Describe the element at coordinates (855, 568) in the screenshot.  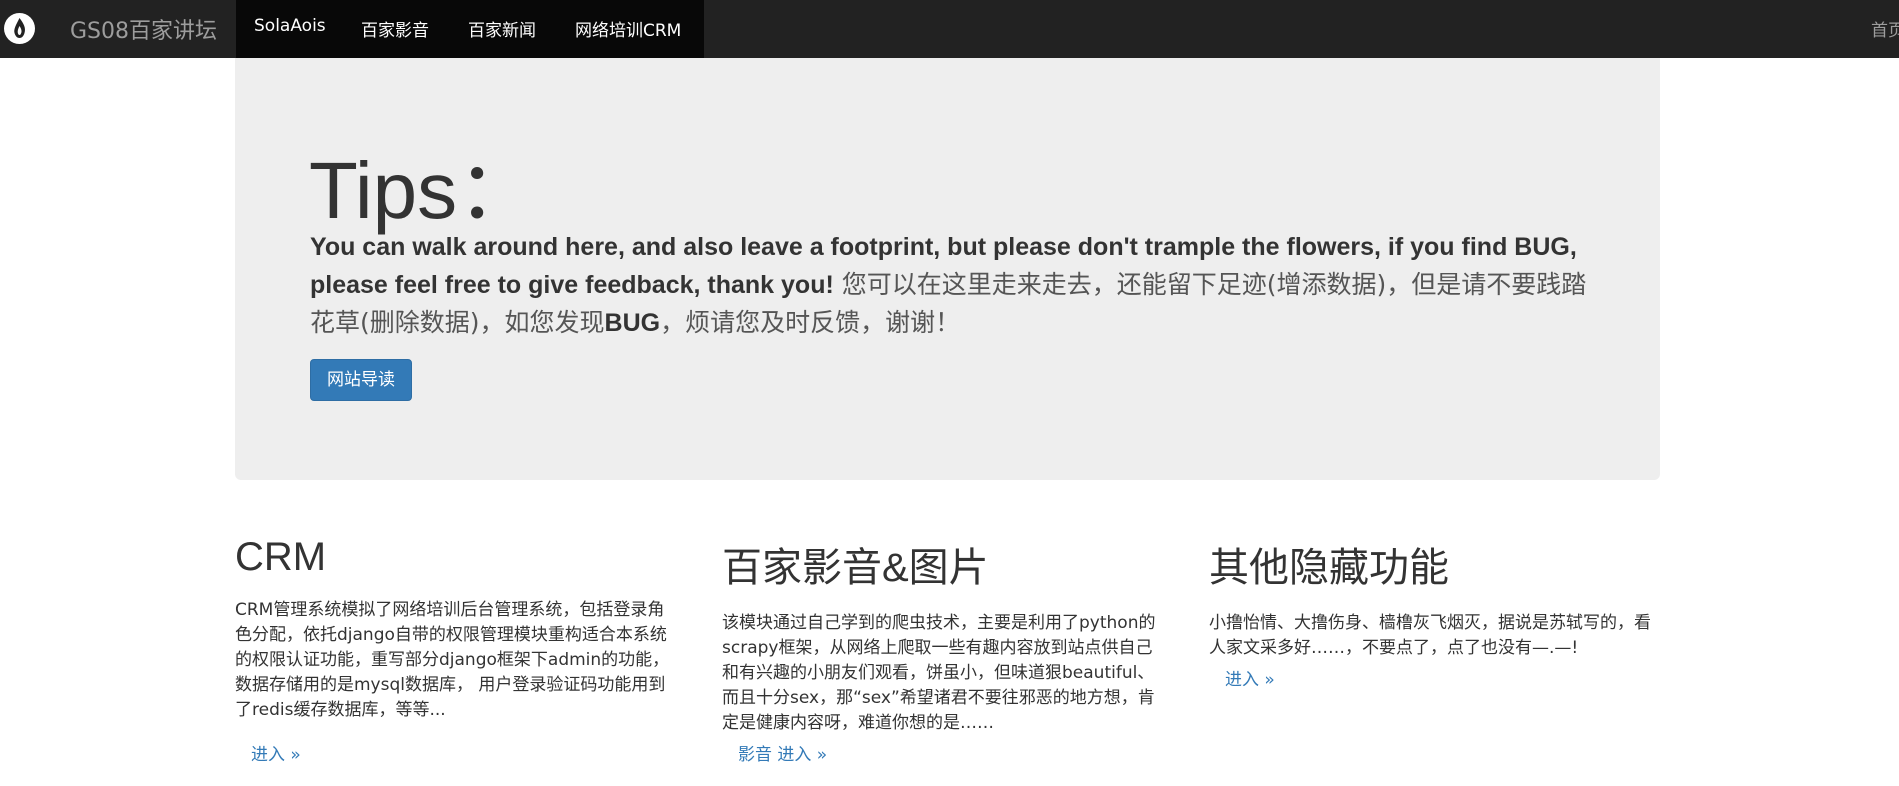
I see `column-title: 百家影音&图片` at that location.